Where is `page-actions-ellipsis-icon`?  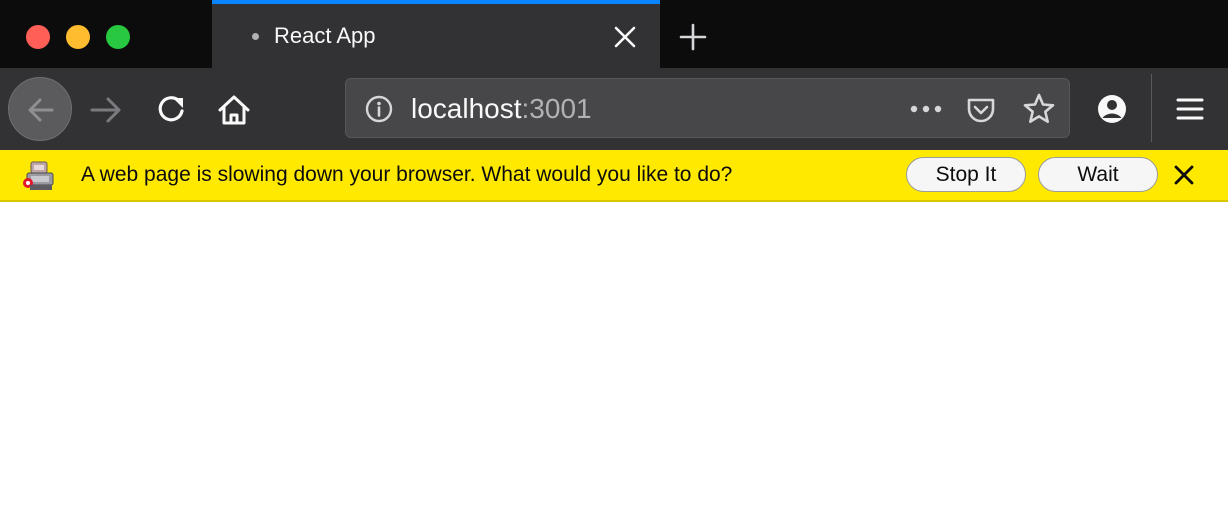 page-actions-ellipsis-icon is located at coordinates (926, 109).